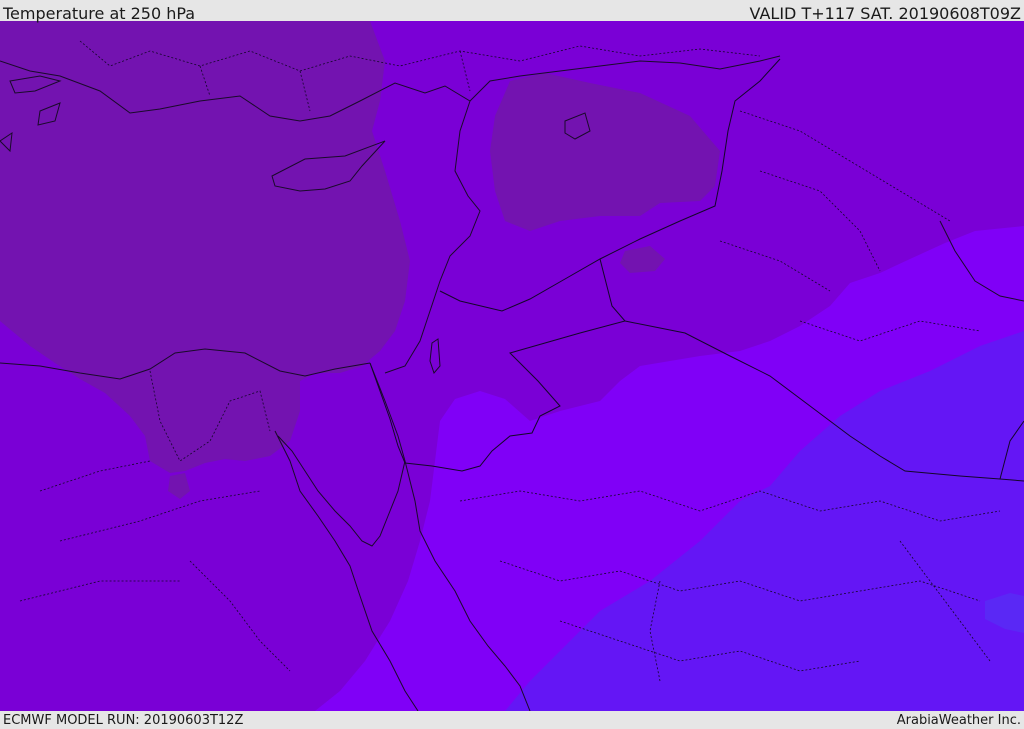  I want to click on valid-time-label: VALID T+117 SAT. 20190608T09Z, so click(885, 13).